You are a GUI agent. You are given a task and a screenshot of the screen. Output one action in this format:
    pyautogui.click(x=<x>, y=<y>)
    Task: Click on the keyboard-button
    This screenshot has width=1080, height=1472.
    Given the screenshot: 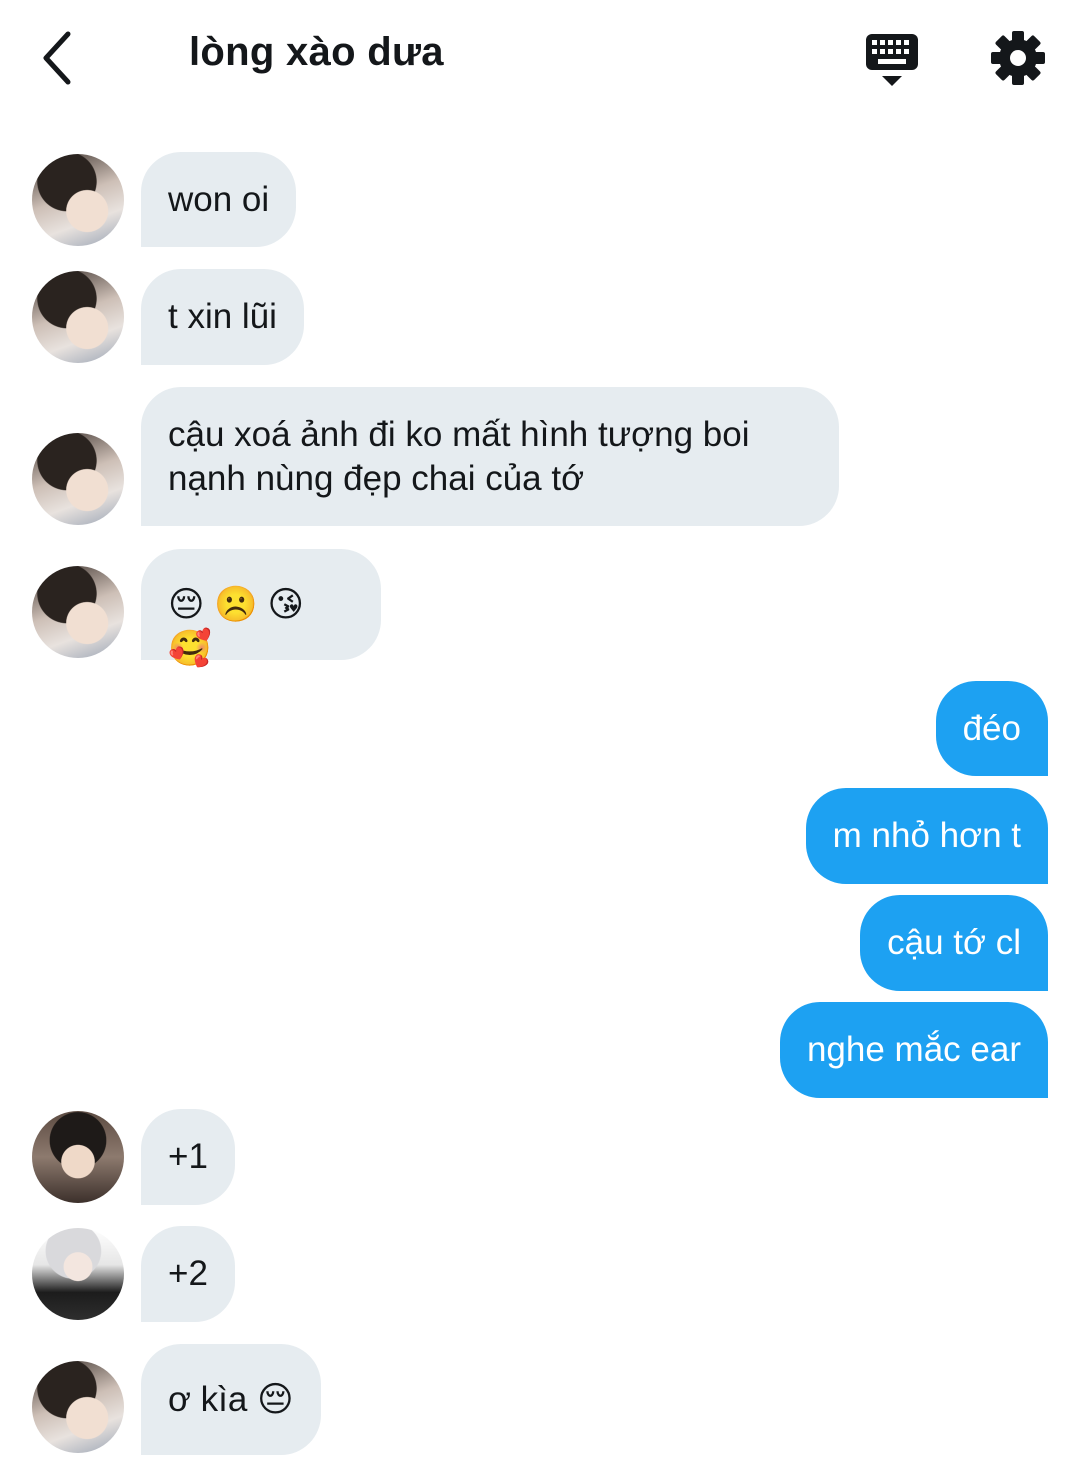 What is the action you would take?
    pyautogui.click(x=892, y=59)
    